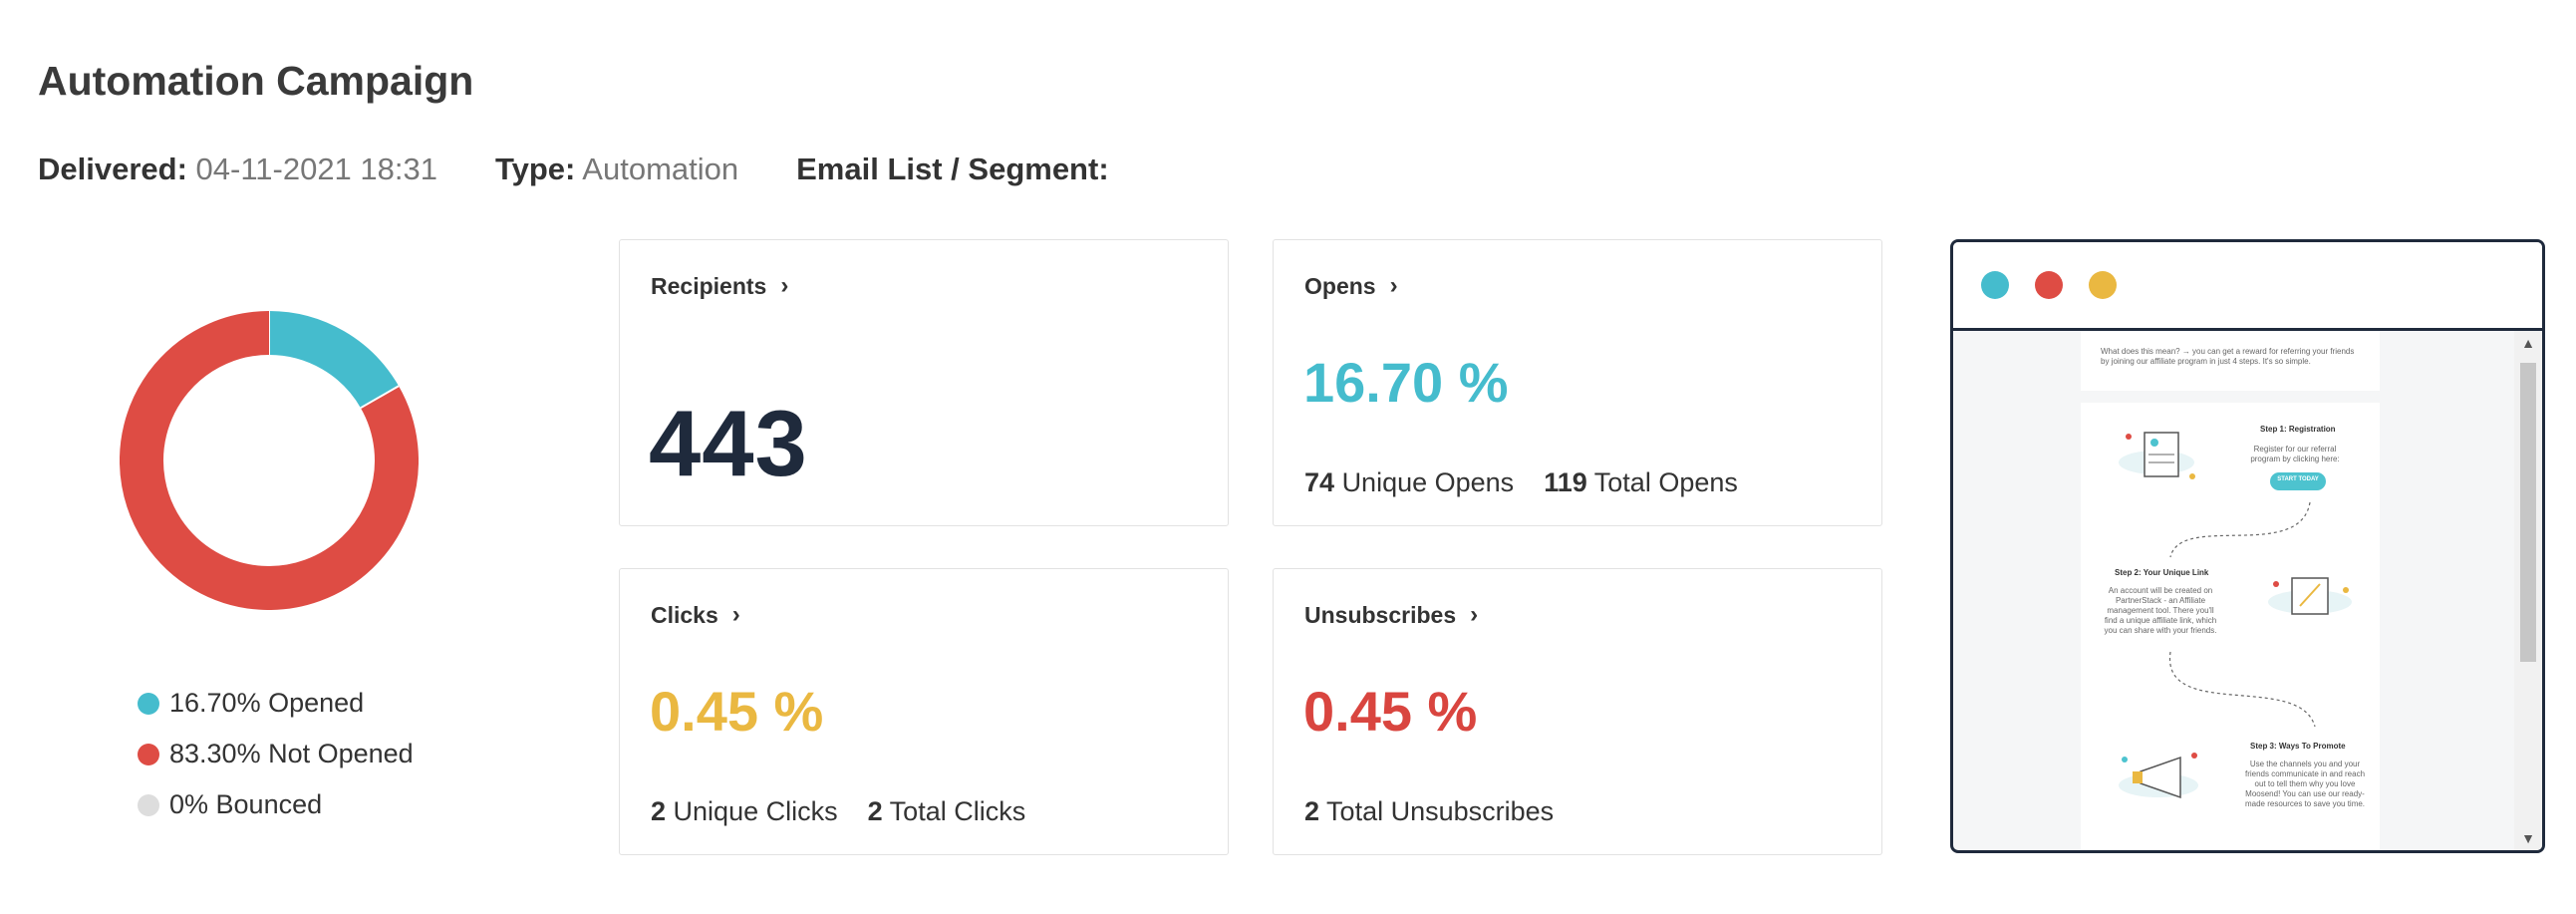 The image size is (2576, 914). I want to click on recipients-count: 443, so click(728, 443).